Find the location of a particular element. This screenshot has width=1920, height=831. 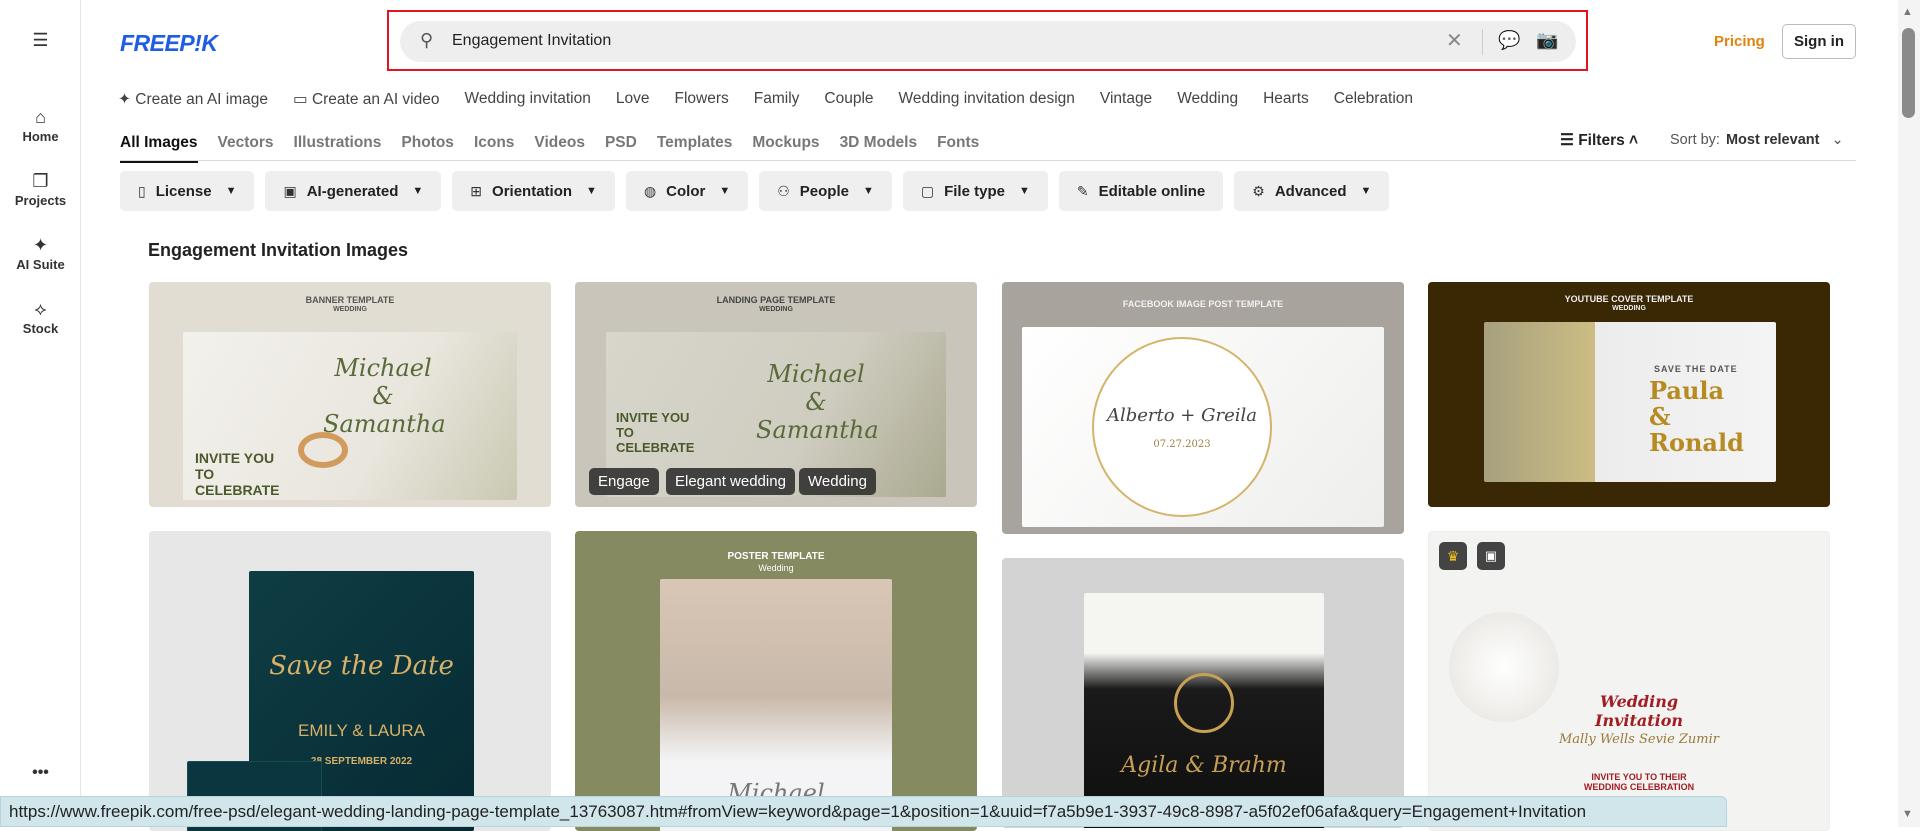

sidebar-item-projects: ❐ Projects is located at coordinates (40, 188).